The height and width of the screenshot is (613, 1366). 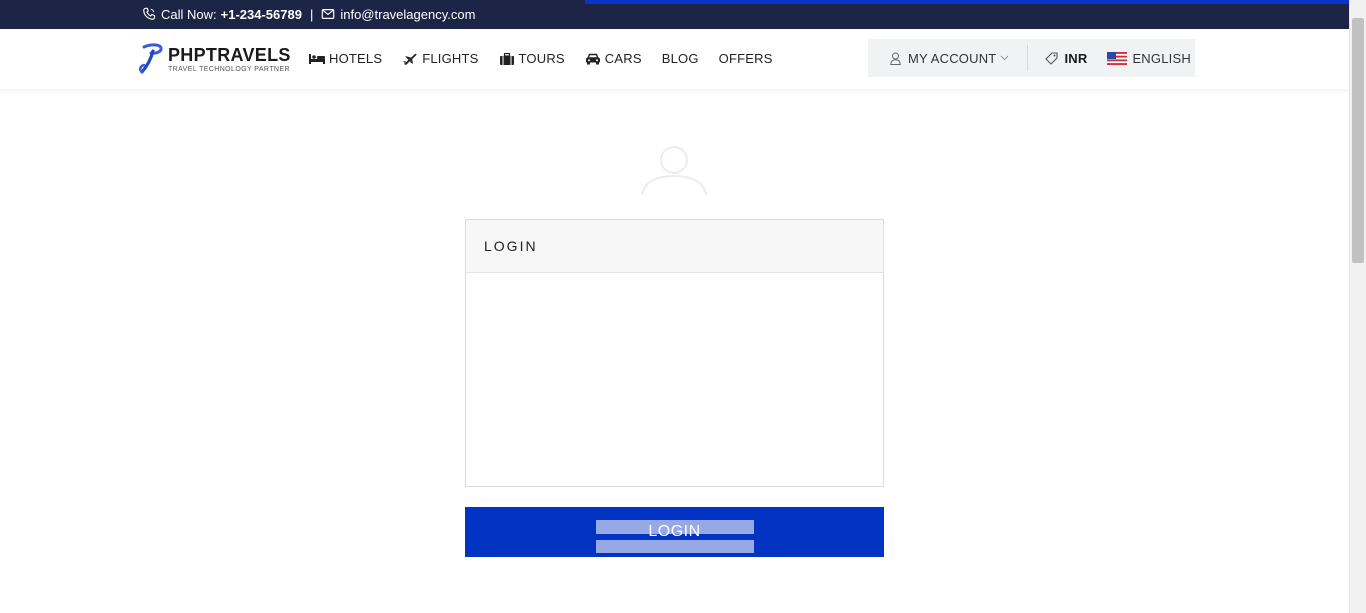 I want to click on overlay-placeholder-bottom, so click(x=675, y=546).